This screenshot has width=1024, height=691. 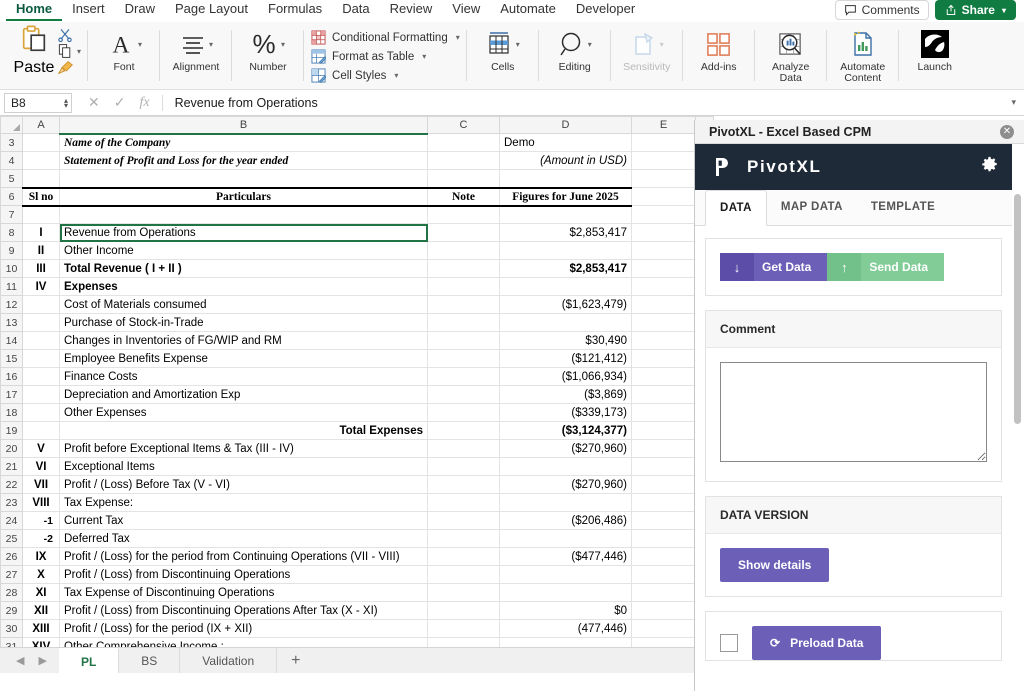 What do you see at coordinates (243, 286) in the screenshot?
I see `cell-b11: Expenses` at bounding box center [243, 286].